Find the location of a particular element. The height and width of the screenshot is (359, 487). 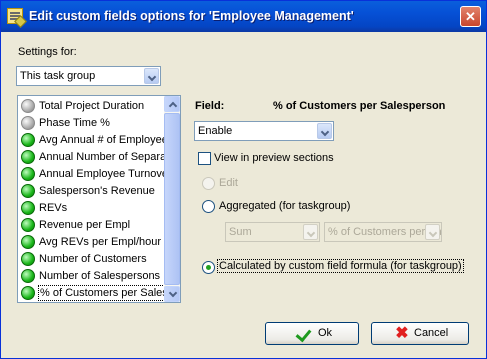

list-item: Total Project Duration is located at coordinates (91, 106).